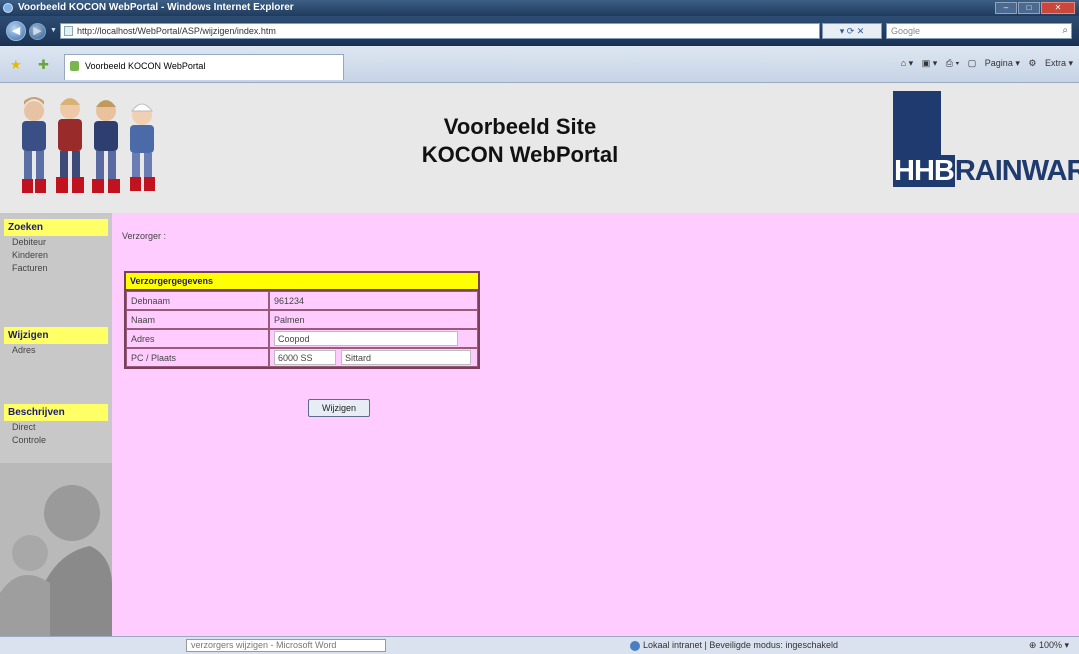  Describe the element at coordinates (197, 338) in the screenshot. I see `adres-label: Adres` at that location.